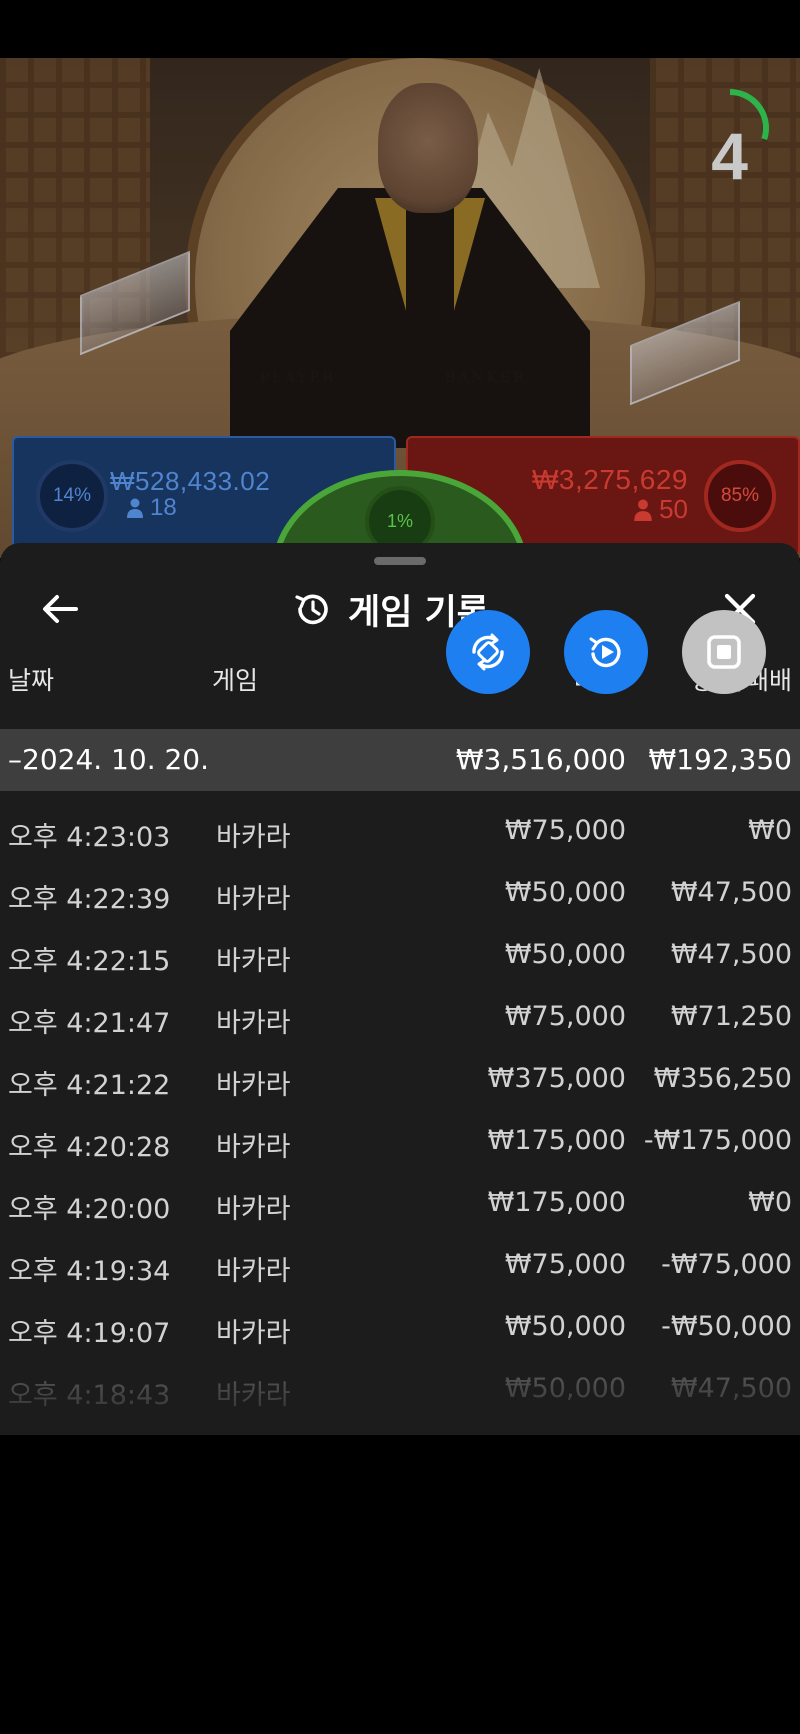 Image resolution: width=800 pixels, height=1734 pixels. What do you see at coordinates (89, 1085) in the screenshot?
I see `row-time: 오후 4:21:22` at bounding box center [89, 1085].